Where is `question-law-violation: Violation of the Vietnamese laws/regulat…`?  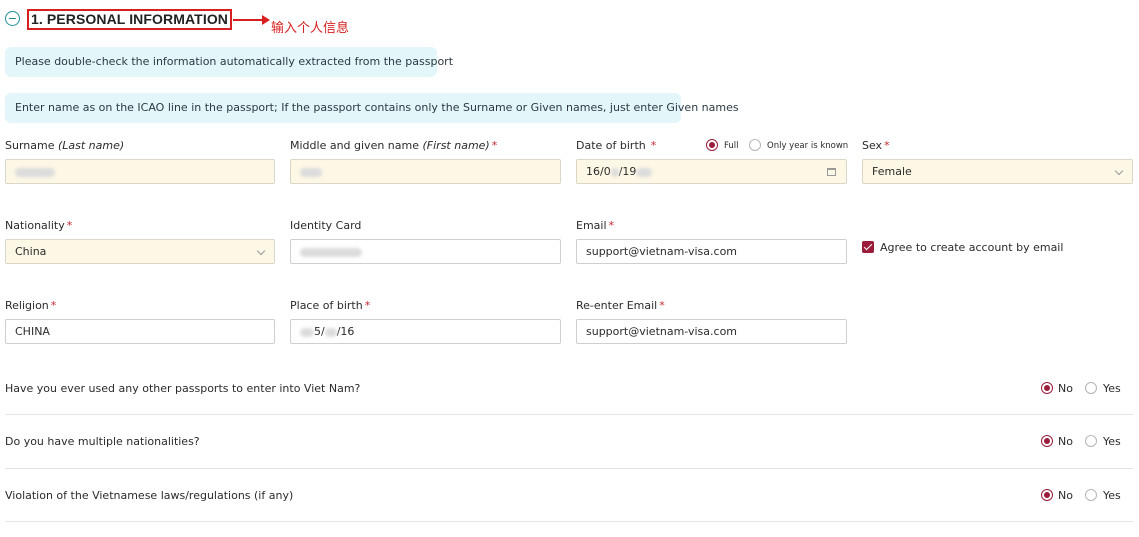 question-law-violation: Violation of the Vietnamese laws/regulat… is located at coordinates (149, 495).